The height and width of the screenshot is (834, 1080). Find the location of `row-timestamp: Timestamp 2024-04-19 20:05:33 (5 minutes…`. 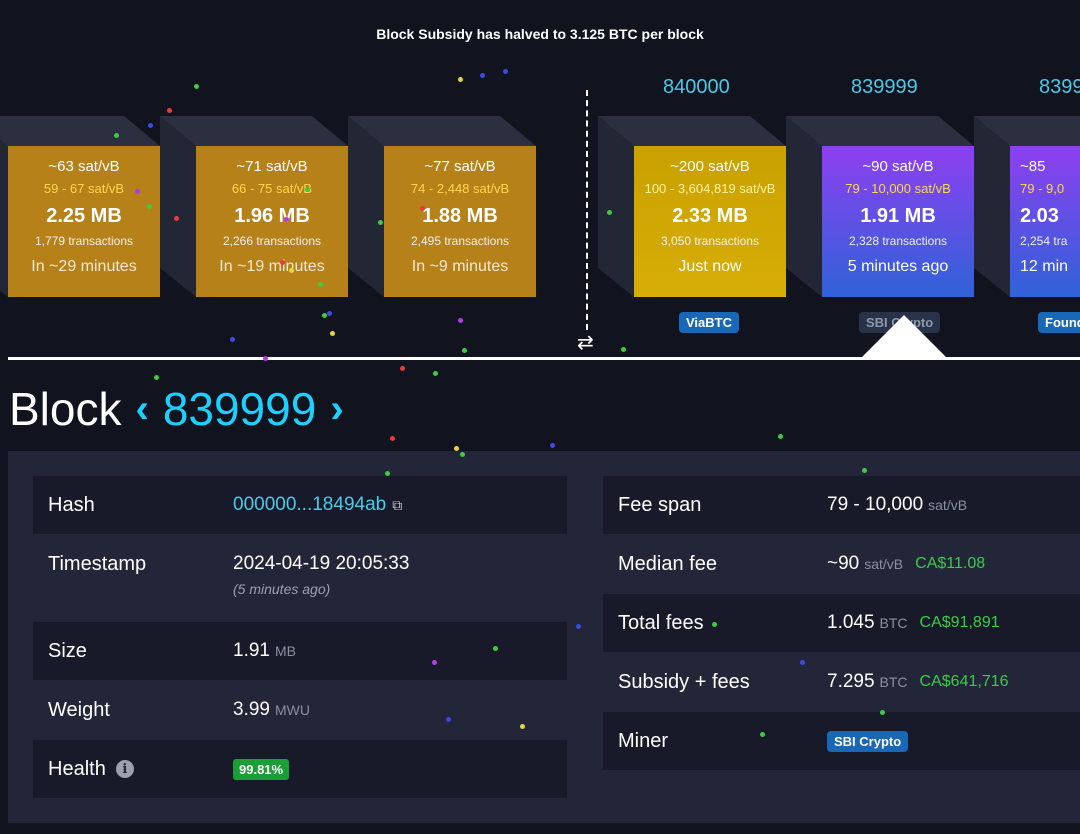

row-timestamp: Timestamp 2024-04-19 20:05:33 (5 minutes… is located at coordinates (300, 578).